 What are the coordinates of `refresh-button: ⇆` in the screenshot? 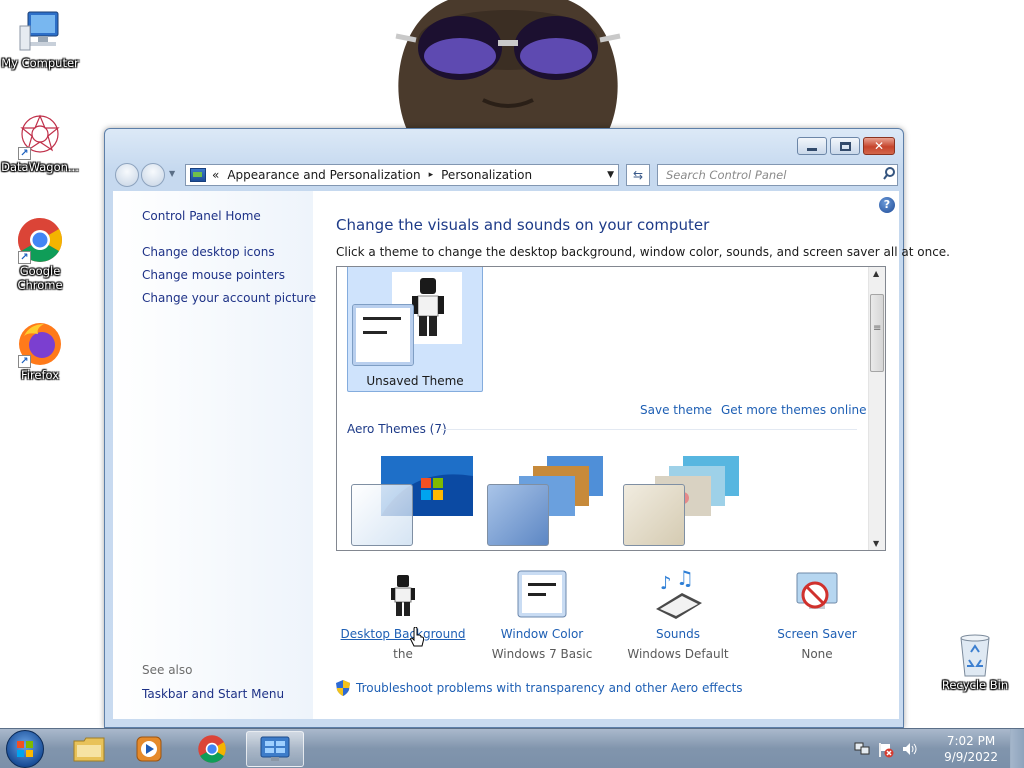 It's located at (638, 175).